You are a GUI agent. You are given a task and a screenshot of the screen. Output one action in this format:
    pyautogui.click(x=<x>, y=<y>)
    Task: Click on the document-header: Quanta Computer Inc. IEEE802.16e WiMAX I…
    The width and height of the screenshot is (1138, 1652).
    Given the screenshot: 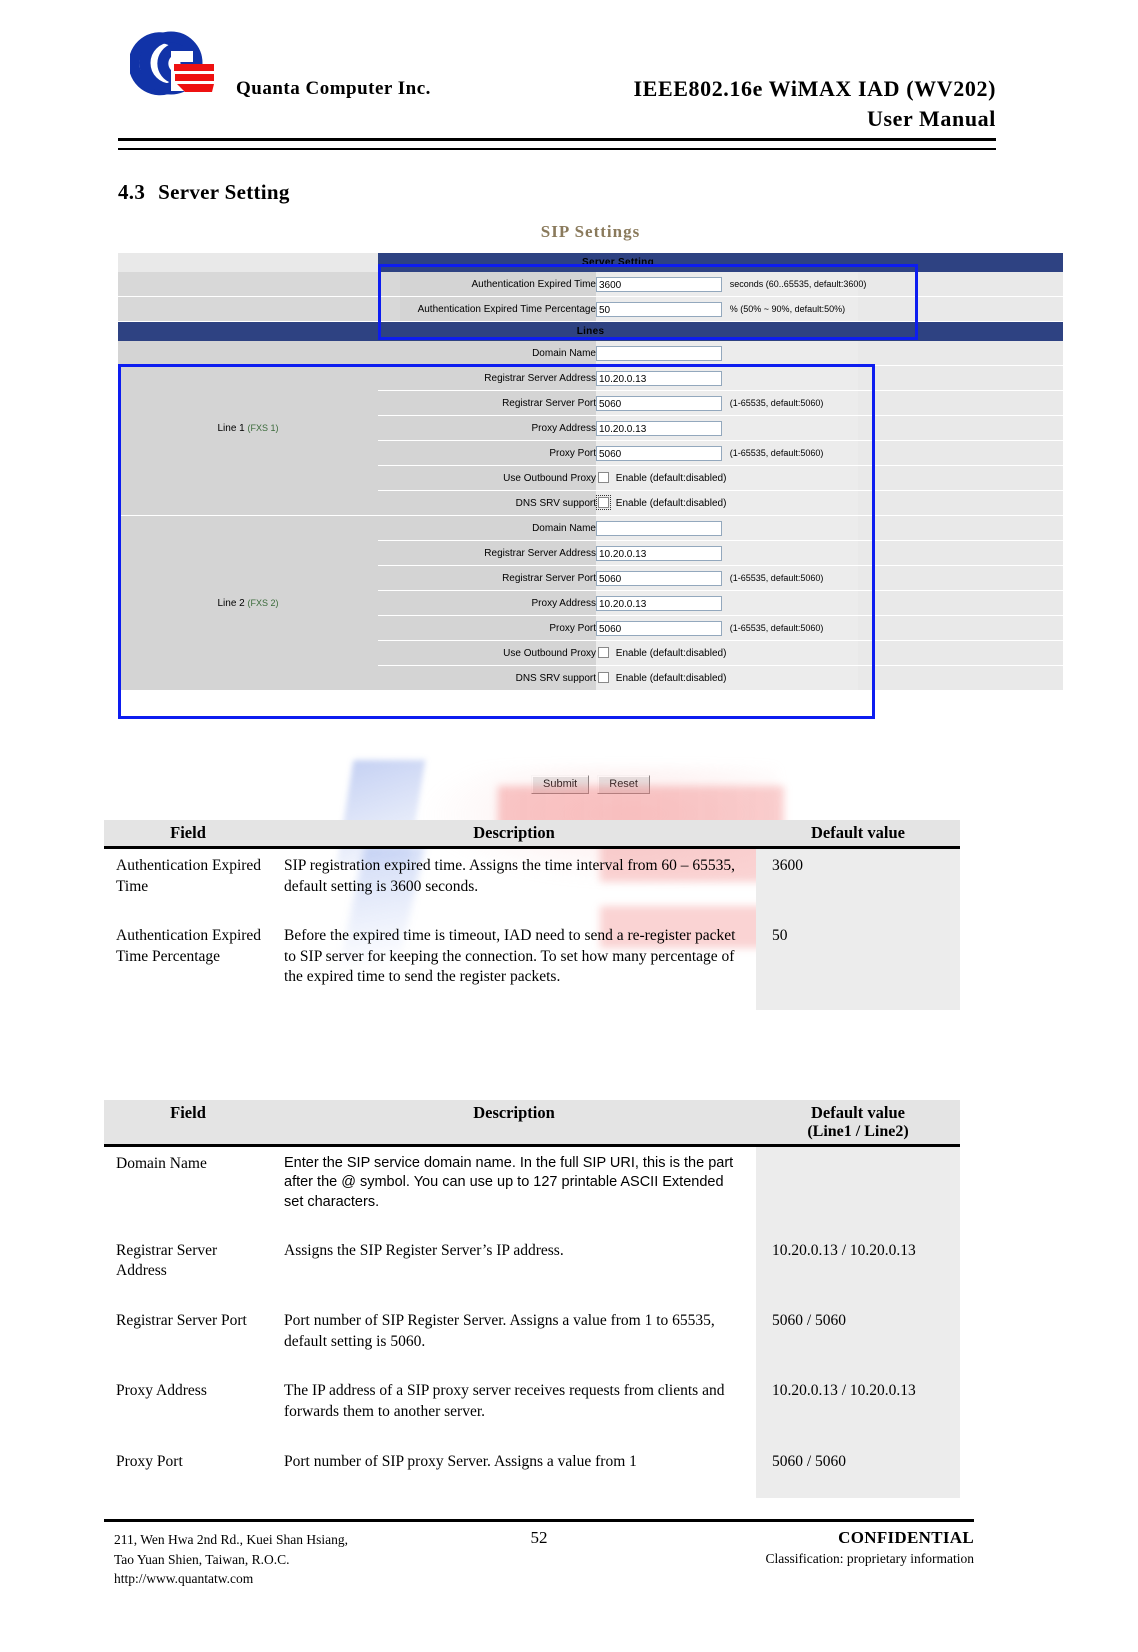 What is the action you would take?
    pyautogui.click(x=557, y=78)
    